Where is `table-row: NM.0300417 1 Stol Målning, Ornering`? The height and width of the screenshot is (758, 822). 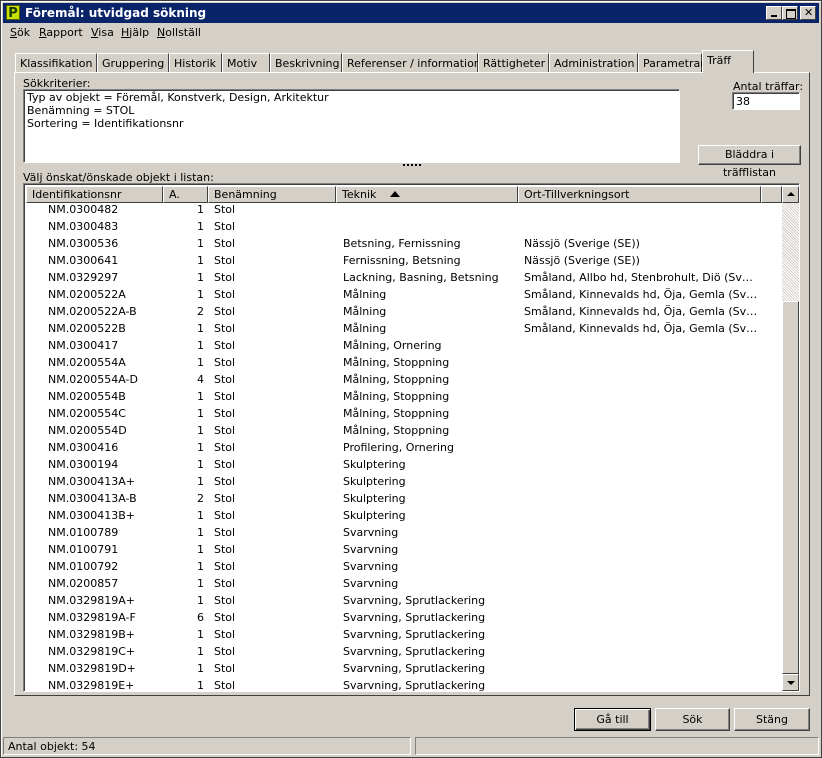
table-row: NM.0300417 1 Stol Målning, Ornering is located at coordinates (404, 345).